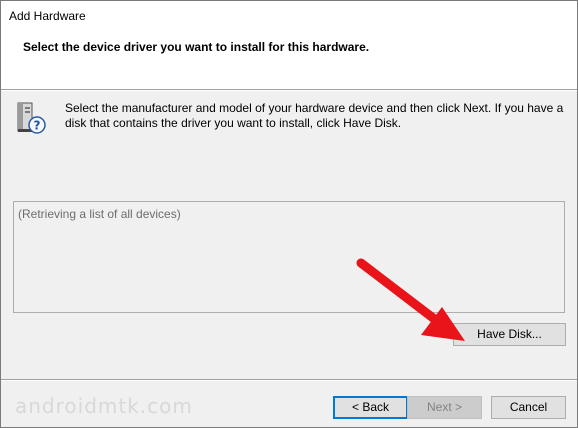 Image resolution: width=578 pixels, height=428 pixels. Describe the element at coordinates (47, 16) in the screenshot. I see `window-title: Add Hardware` at that location.